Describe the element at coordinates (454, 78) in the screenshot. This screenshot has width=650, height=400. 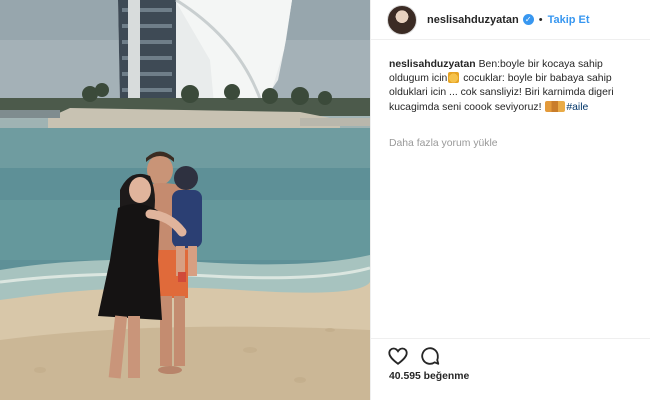
I see `folded-hands-emoji-icon` at that location.